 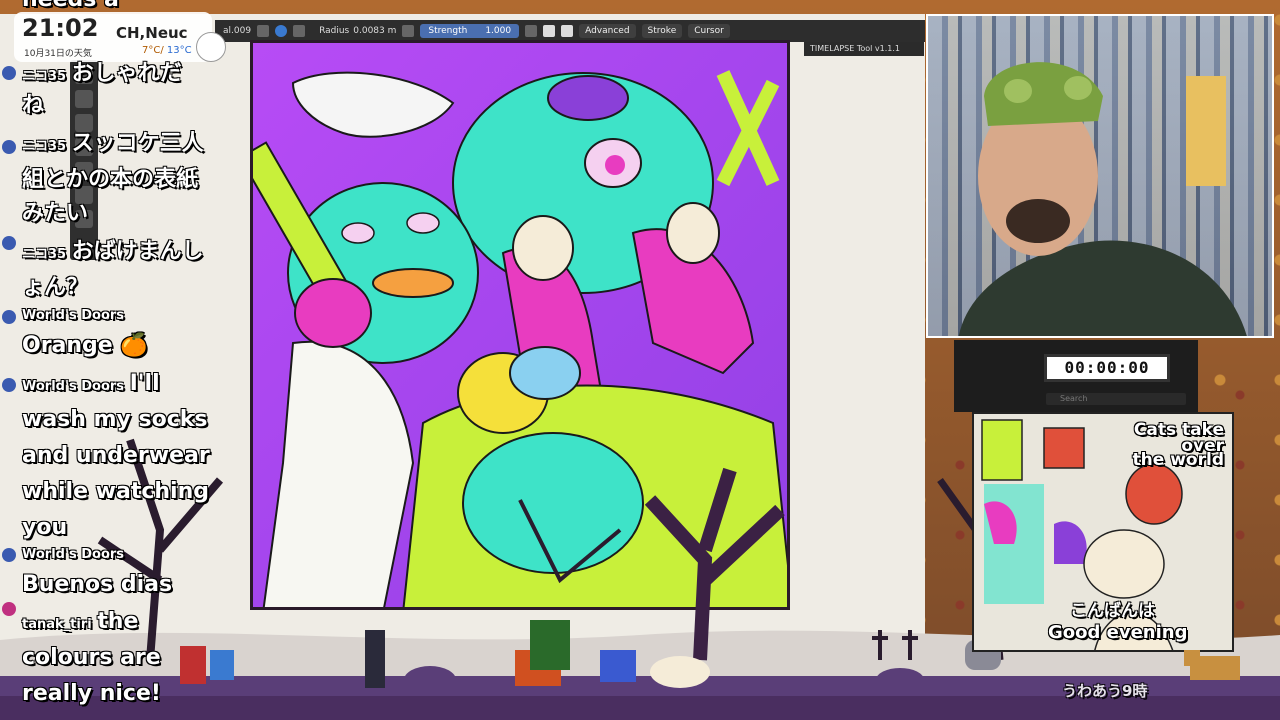 I want to click on preview-title-3: the world, so click(x=1178, y=460).